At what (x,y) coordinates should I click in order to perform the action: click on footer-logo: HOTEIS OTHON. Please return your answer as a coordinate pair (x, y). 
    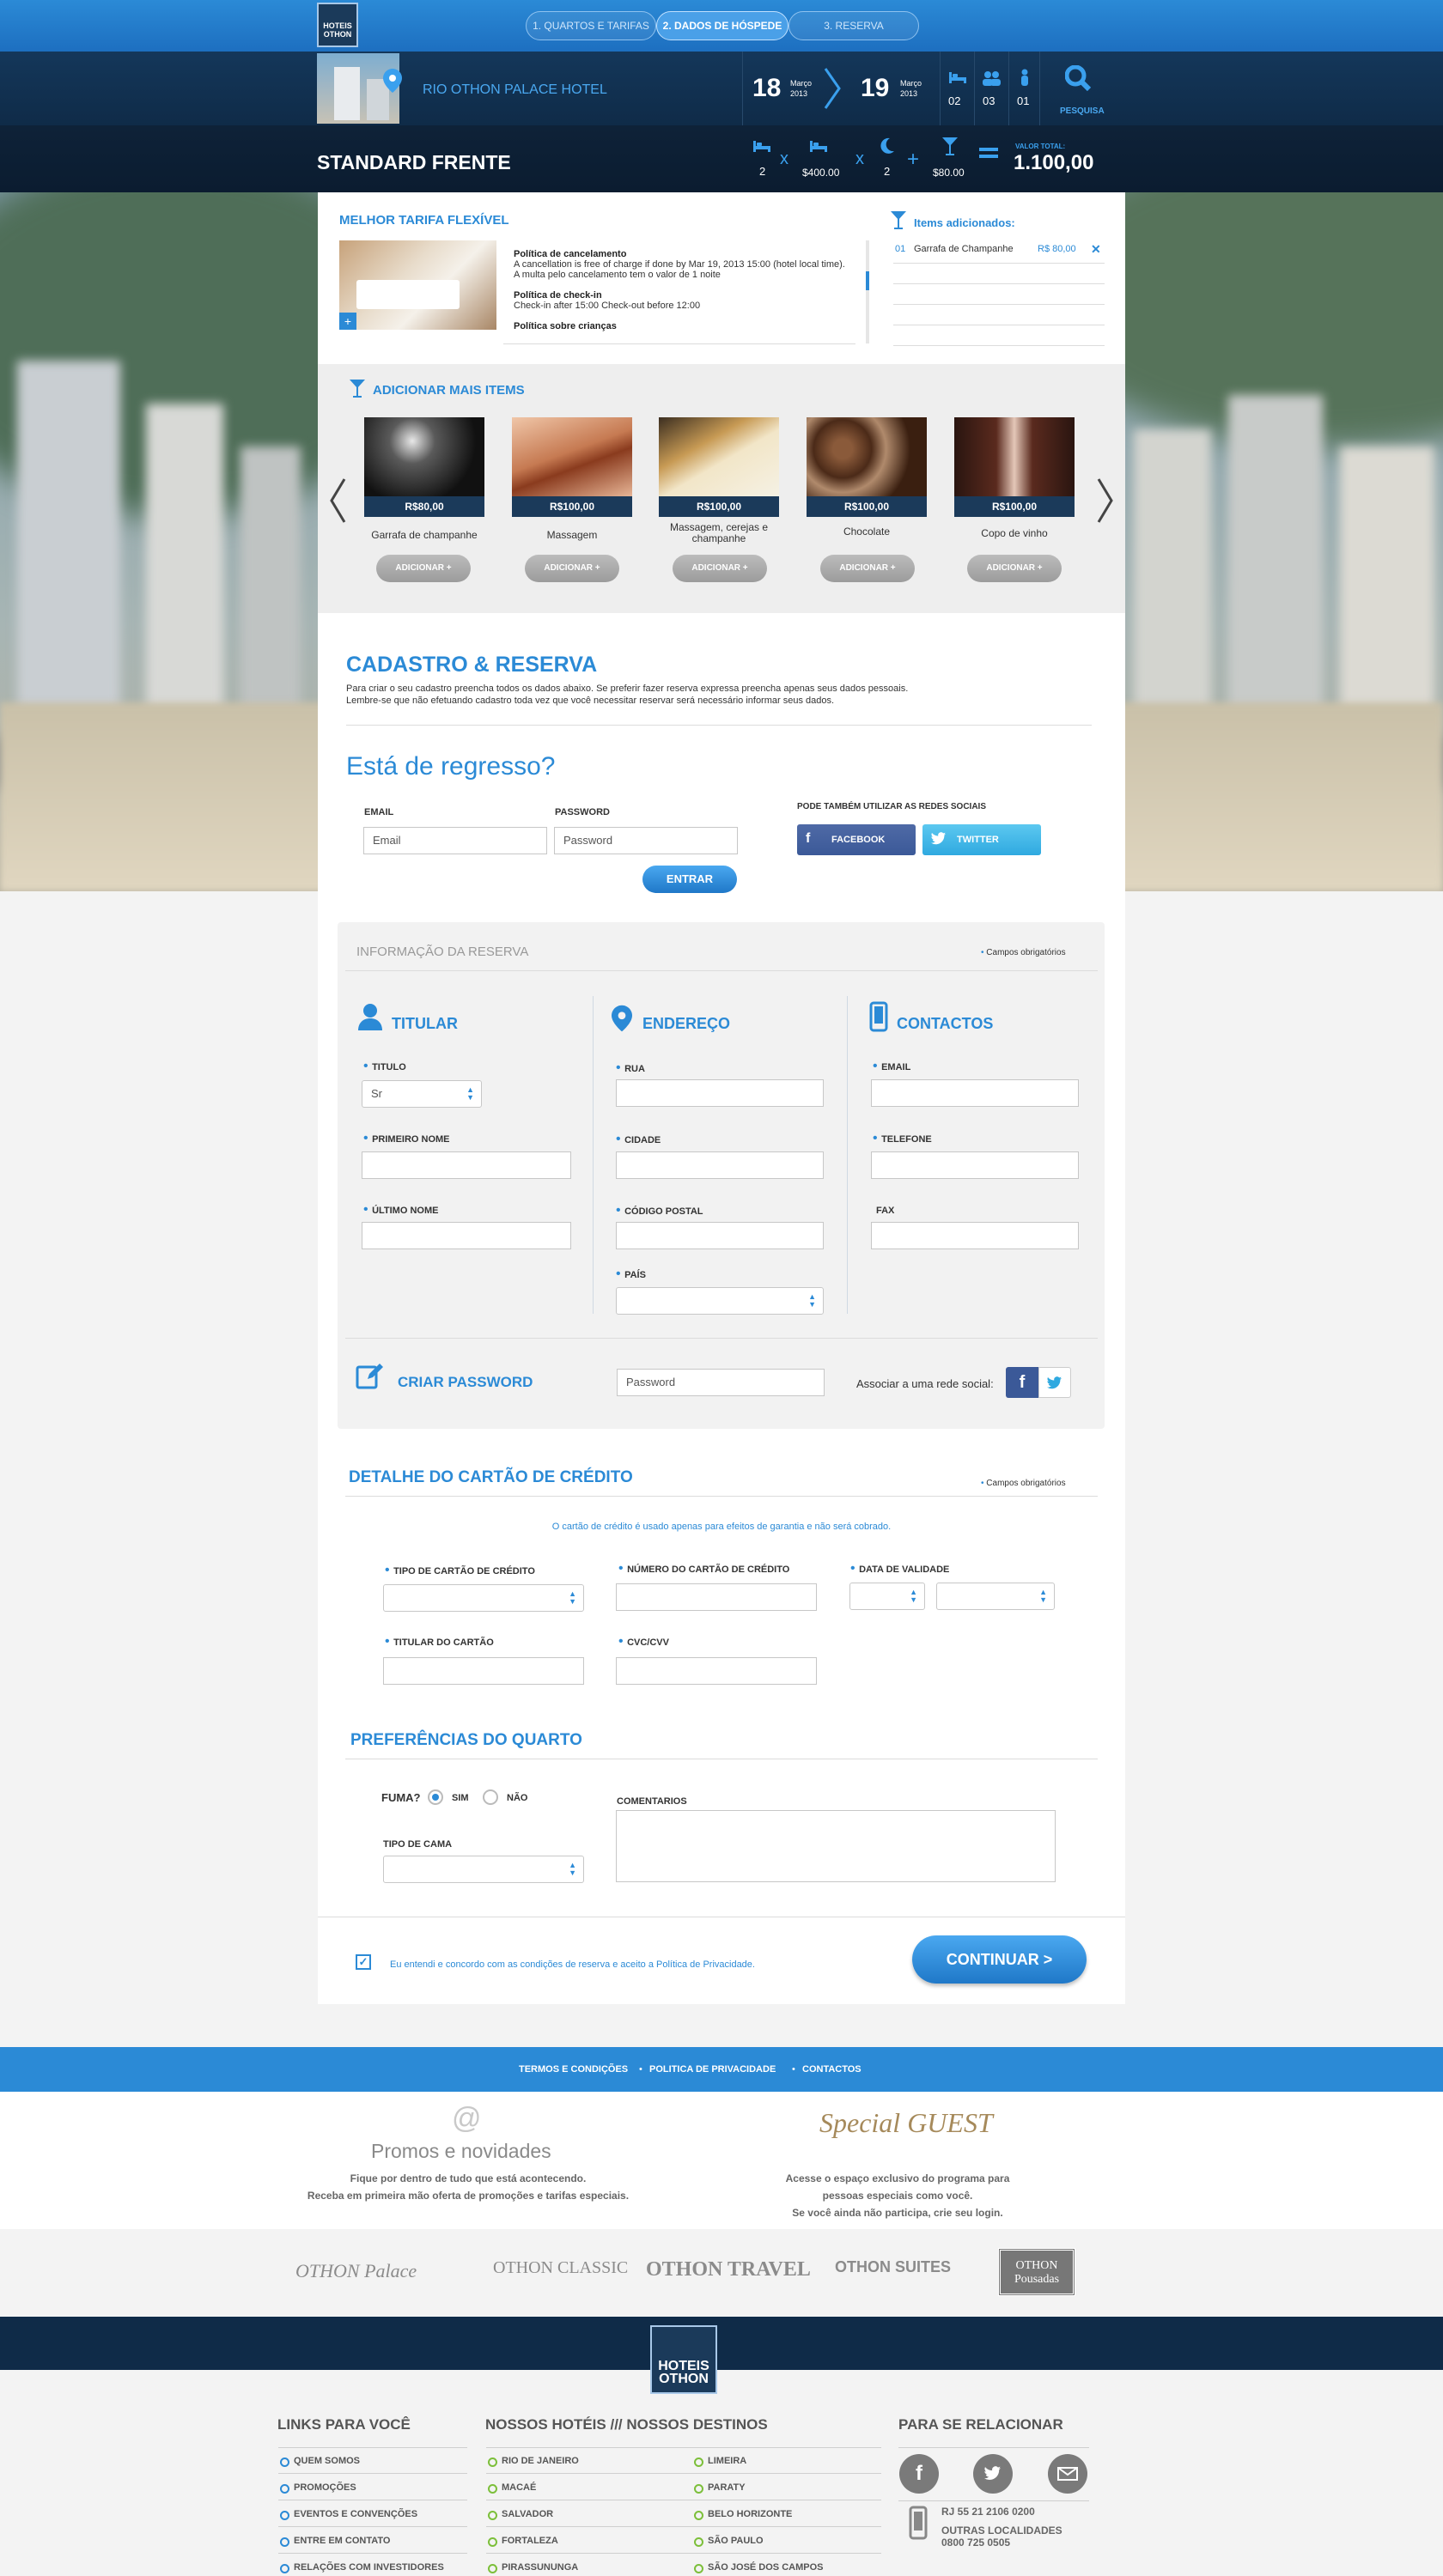
    Looking at the image, I should click on (683, 2360).